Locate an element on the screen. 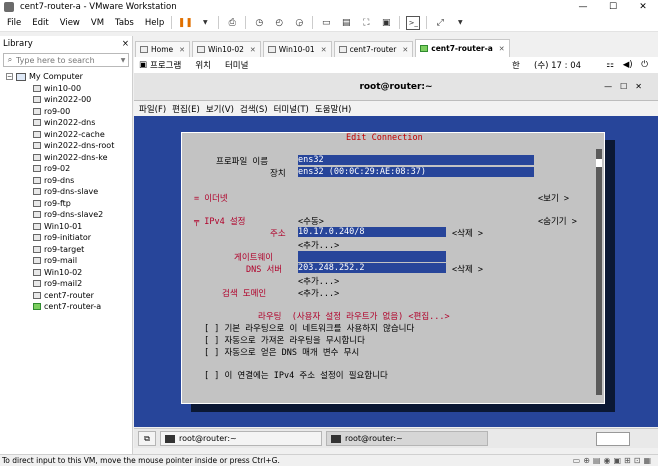  terminal-menu-view: 보기(V) is located at coordinates (220, 109).